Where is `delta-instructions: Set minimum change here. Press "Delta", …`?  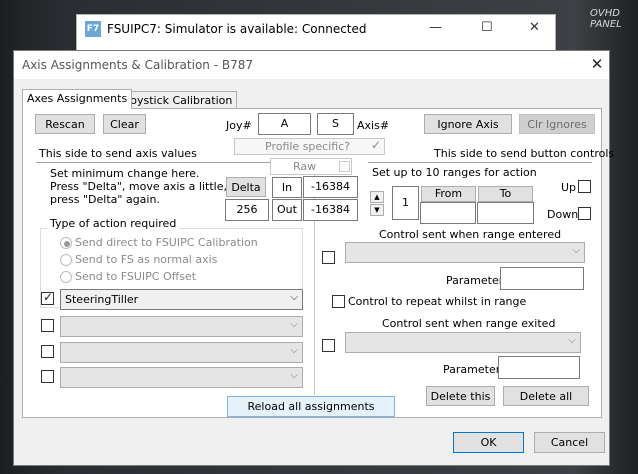
delta-instructions: Set minimum change here. Press "Delta", … is located at coordinates (138, 186).